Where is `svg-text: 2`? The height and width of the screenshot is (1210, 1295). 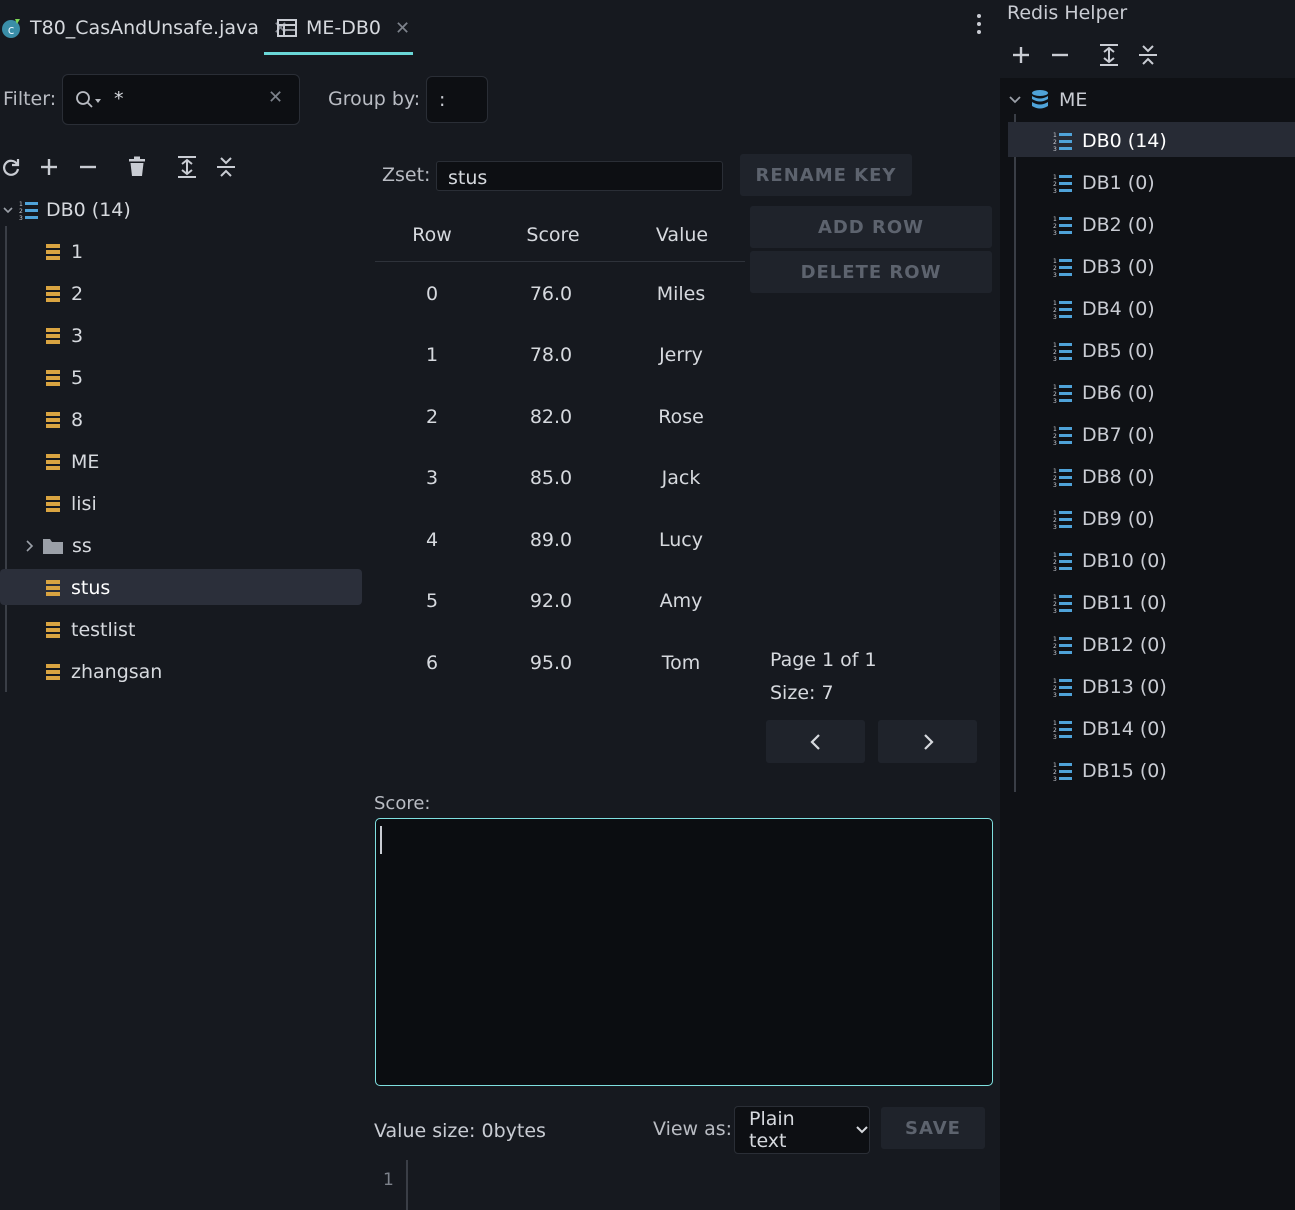 svg-text: 2 is located at coordinates (1055, 604).